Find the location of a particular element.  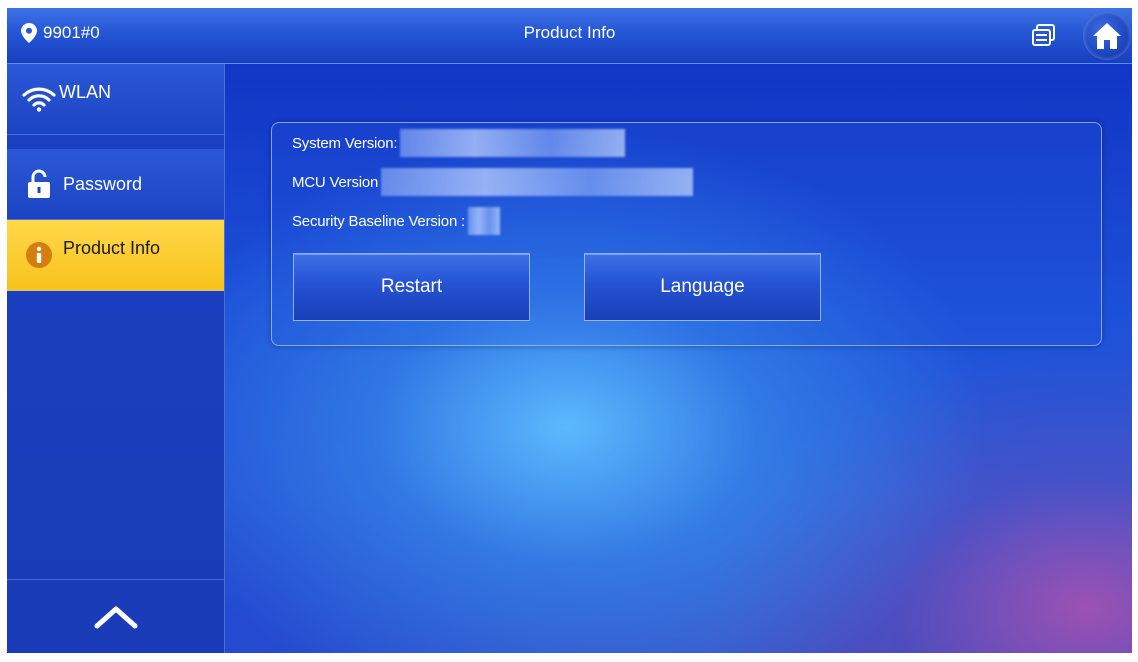

top-bar: 9901#0 Product Info is located at coordinates (569, 36).